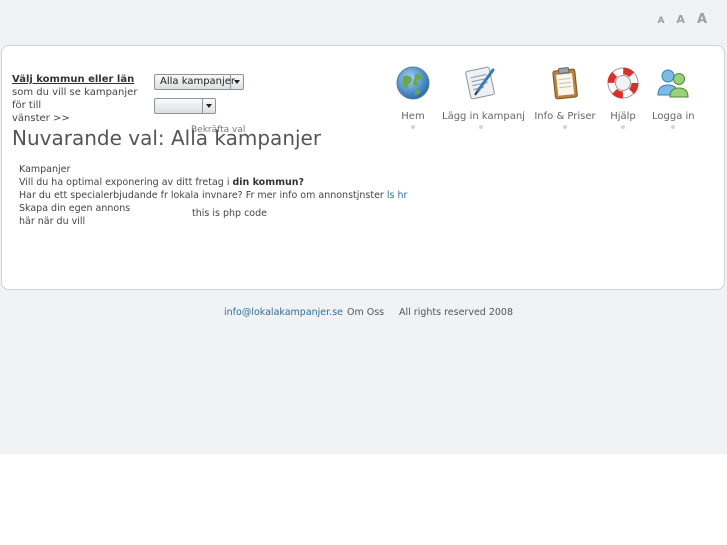 The height and width of the screenshot is (545, 727). I want to click on read-more-link: ls hr, so click(397, 195).